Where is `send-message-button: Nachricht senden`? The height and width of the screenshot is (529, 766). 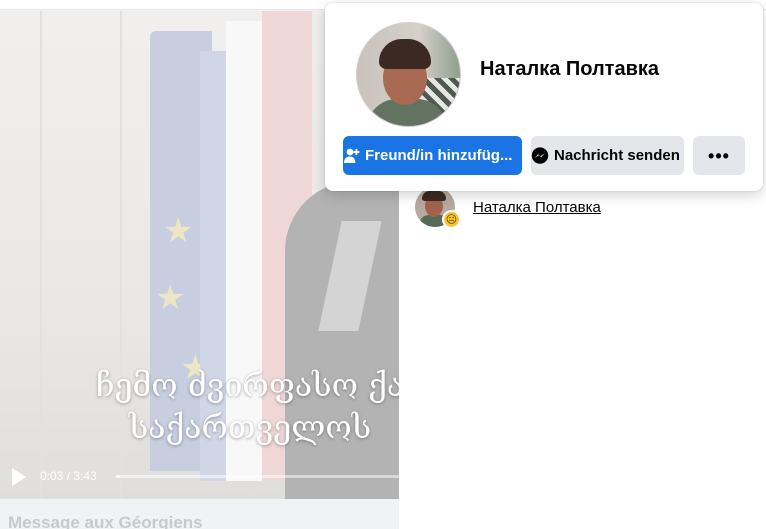 send-message-button: Nachricht senden is located at coordinates (607, 155).